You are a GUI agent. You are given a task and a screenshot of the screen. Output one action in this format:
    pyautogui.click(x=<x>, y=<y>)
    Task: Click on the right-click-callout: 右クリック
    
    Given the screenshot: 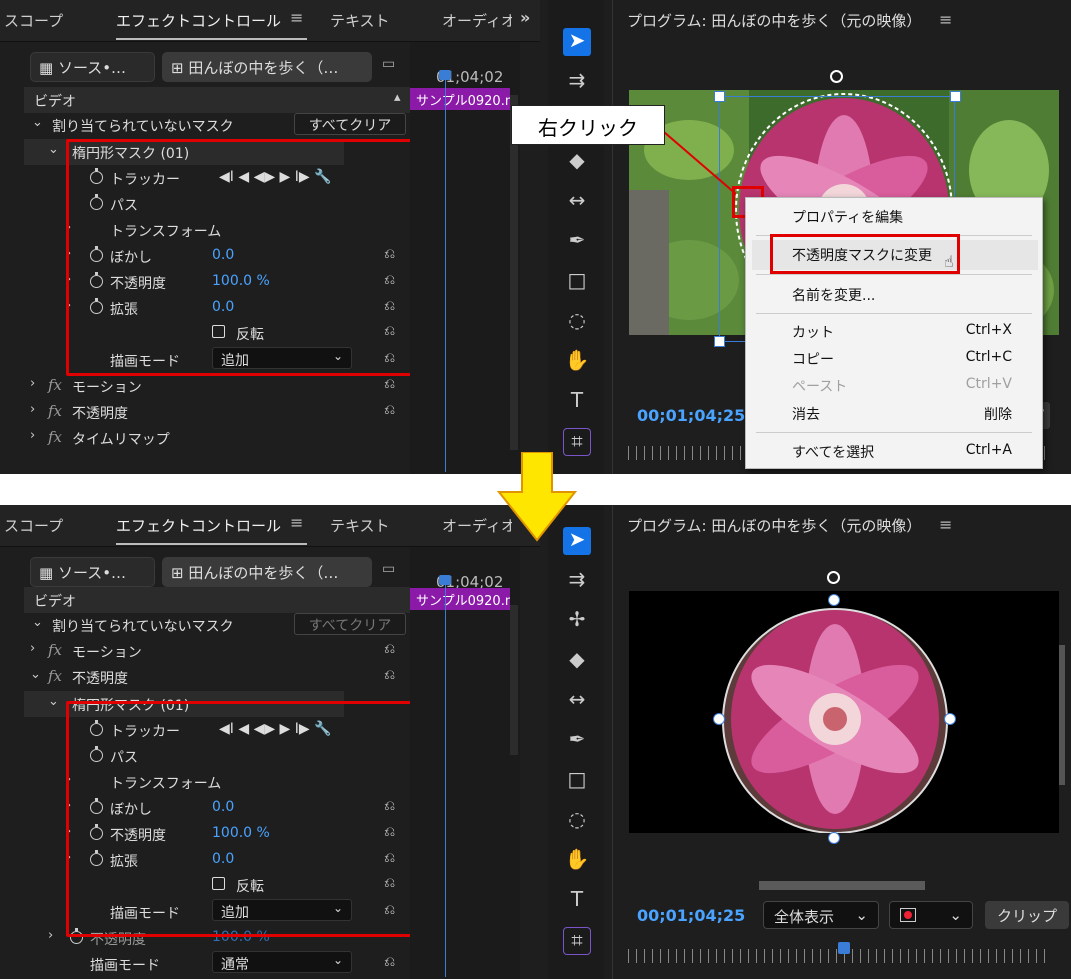 What is the action you would take?
    pyautogui.click(x=588, y=125)
    